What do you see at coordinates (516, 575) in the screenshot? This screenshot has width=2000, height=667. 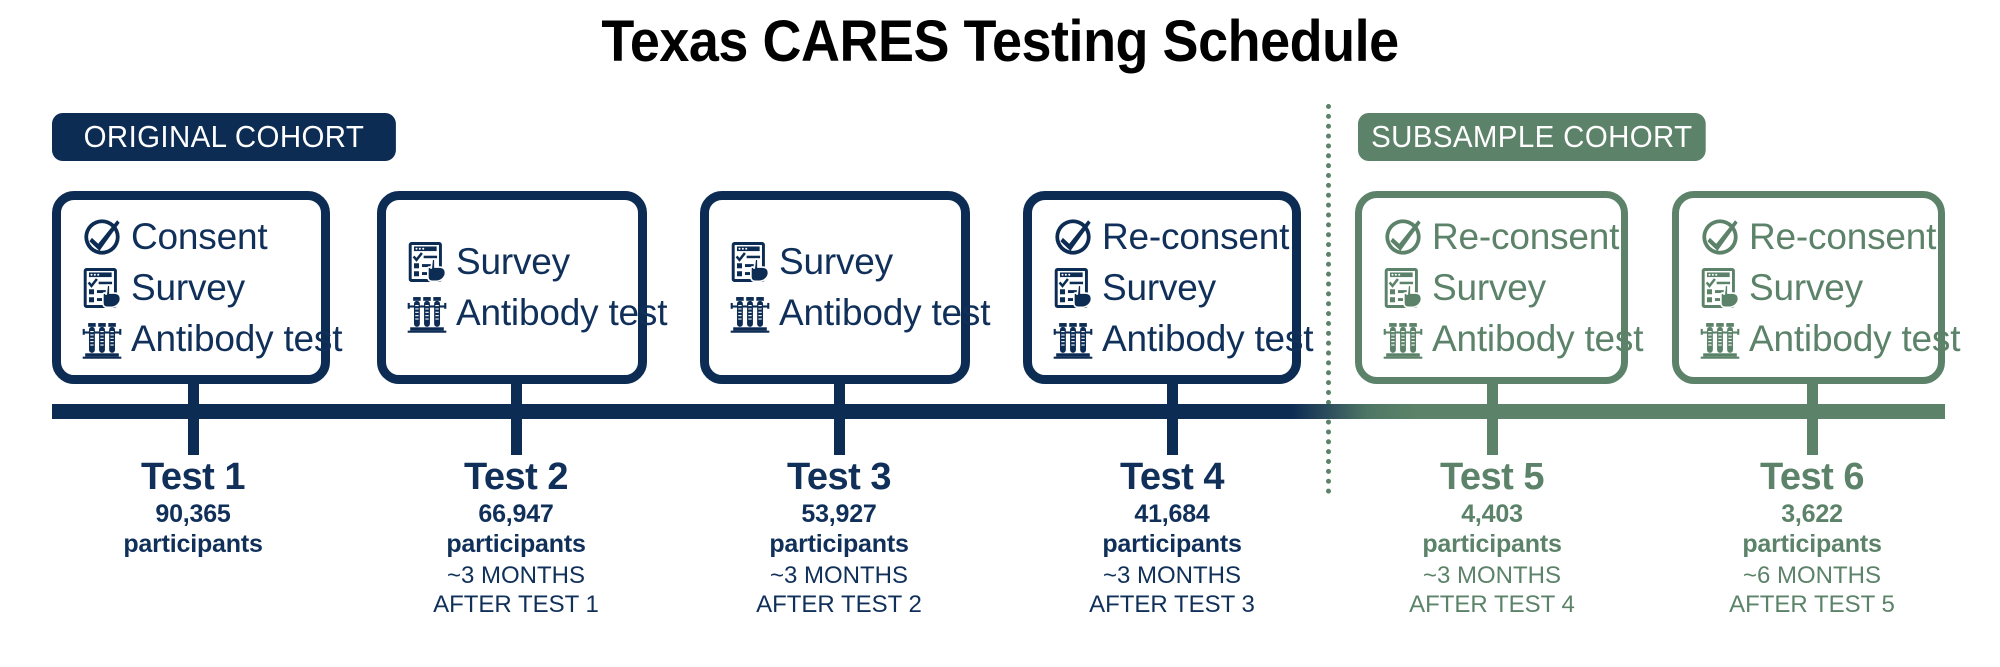 I see `test-gap-line1-2: ~3 MONTHS` at bounding box center [516, 575].